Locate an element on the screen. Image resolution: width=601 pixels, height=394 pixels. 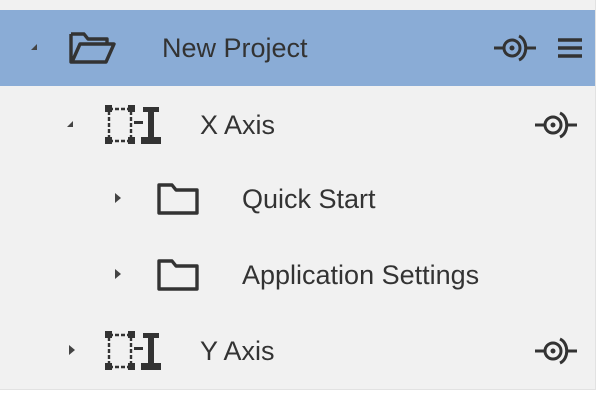
tree-row-label: Application Settings is located at coordinates (361, 275).